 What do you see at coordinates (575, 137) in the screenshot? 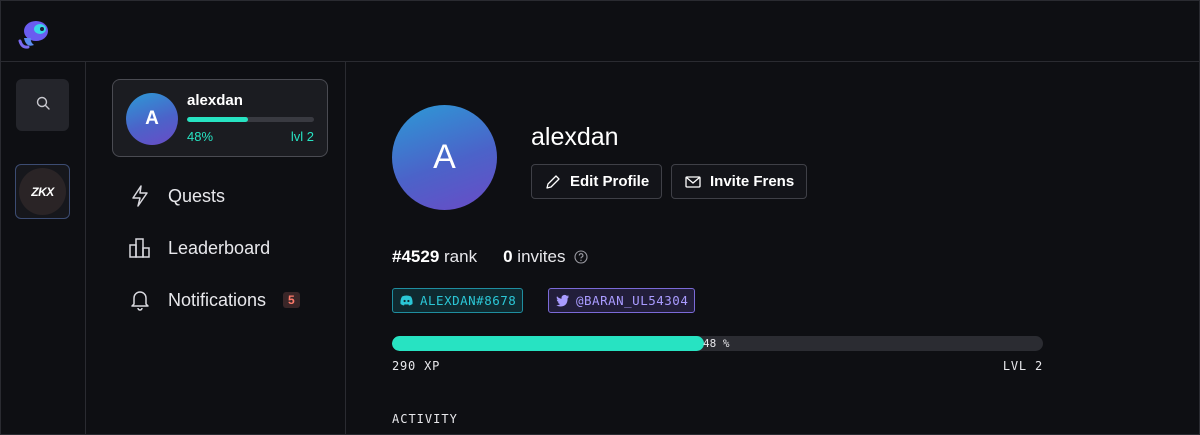
I see `profile-name: alexdan` at bounding box center [575, 137].